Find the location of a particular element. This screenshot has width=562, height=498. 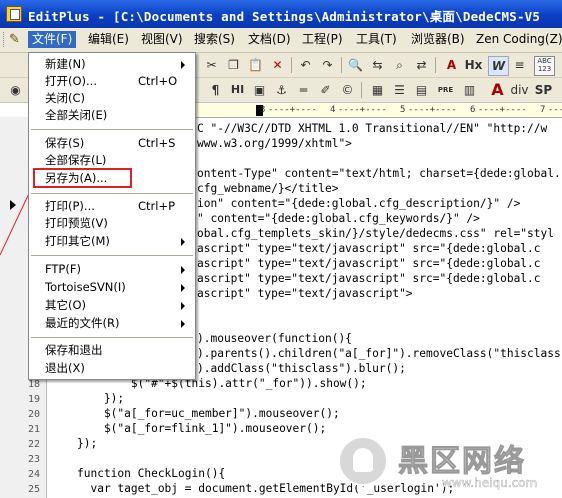

menu-zen-coding: Zen Coding(Z) is located at coordinates (517, 39).